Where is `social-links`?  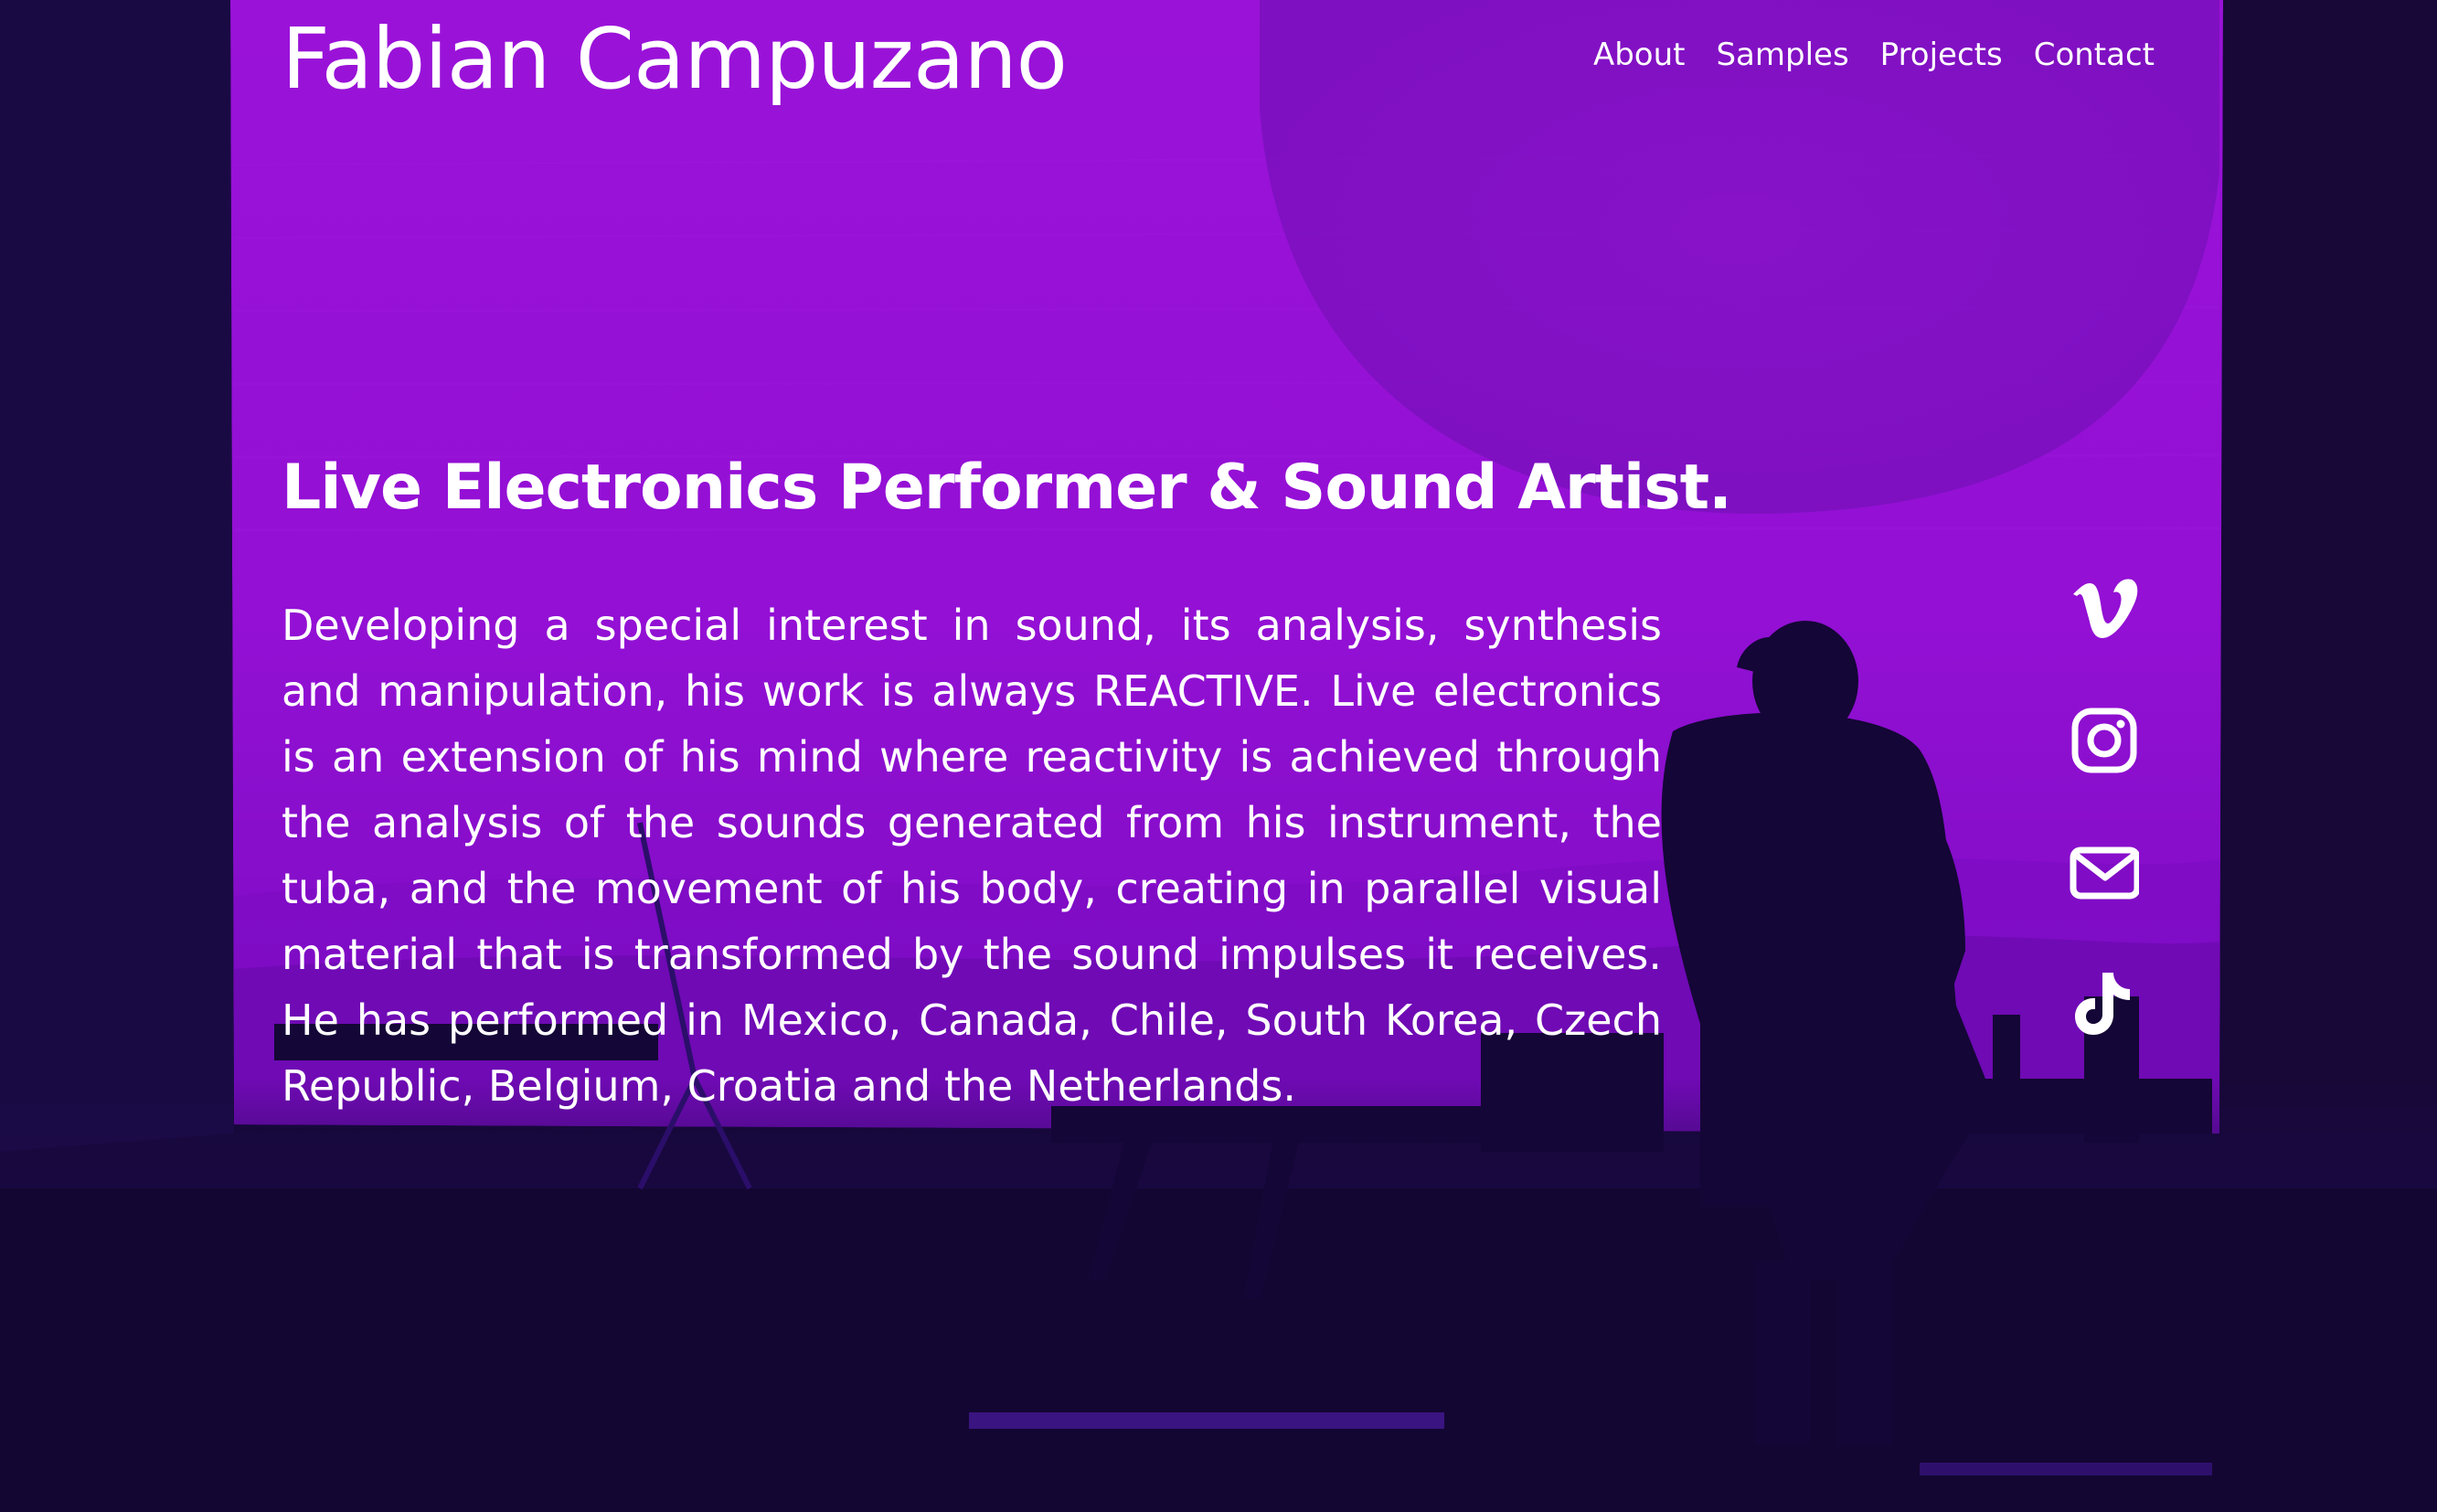
social-links is located at coordinates (2105, 806).